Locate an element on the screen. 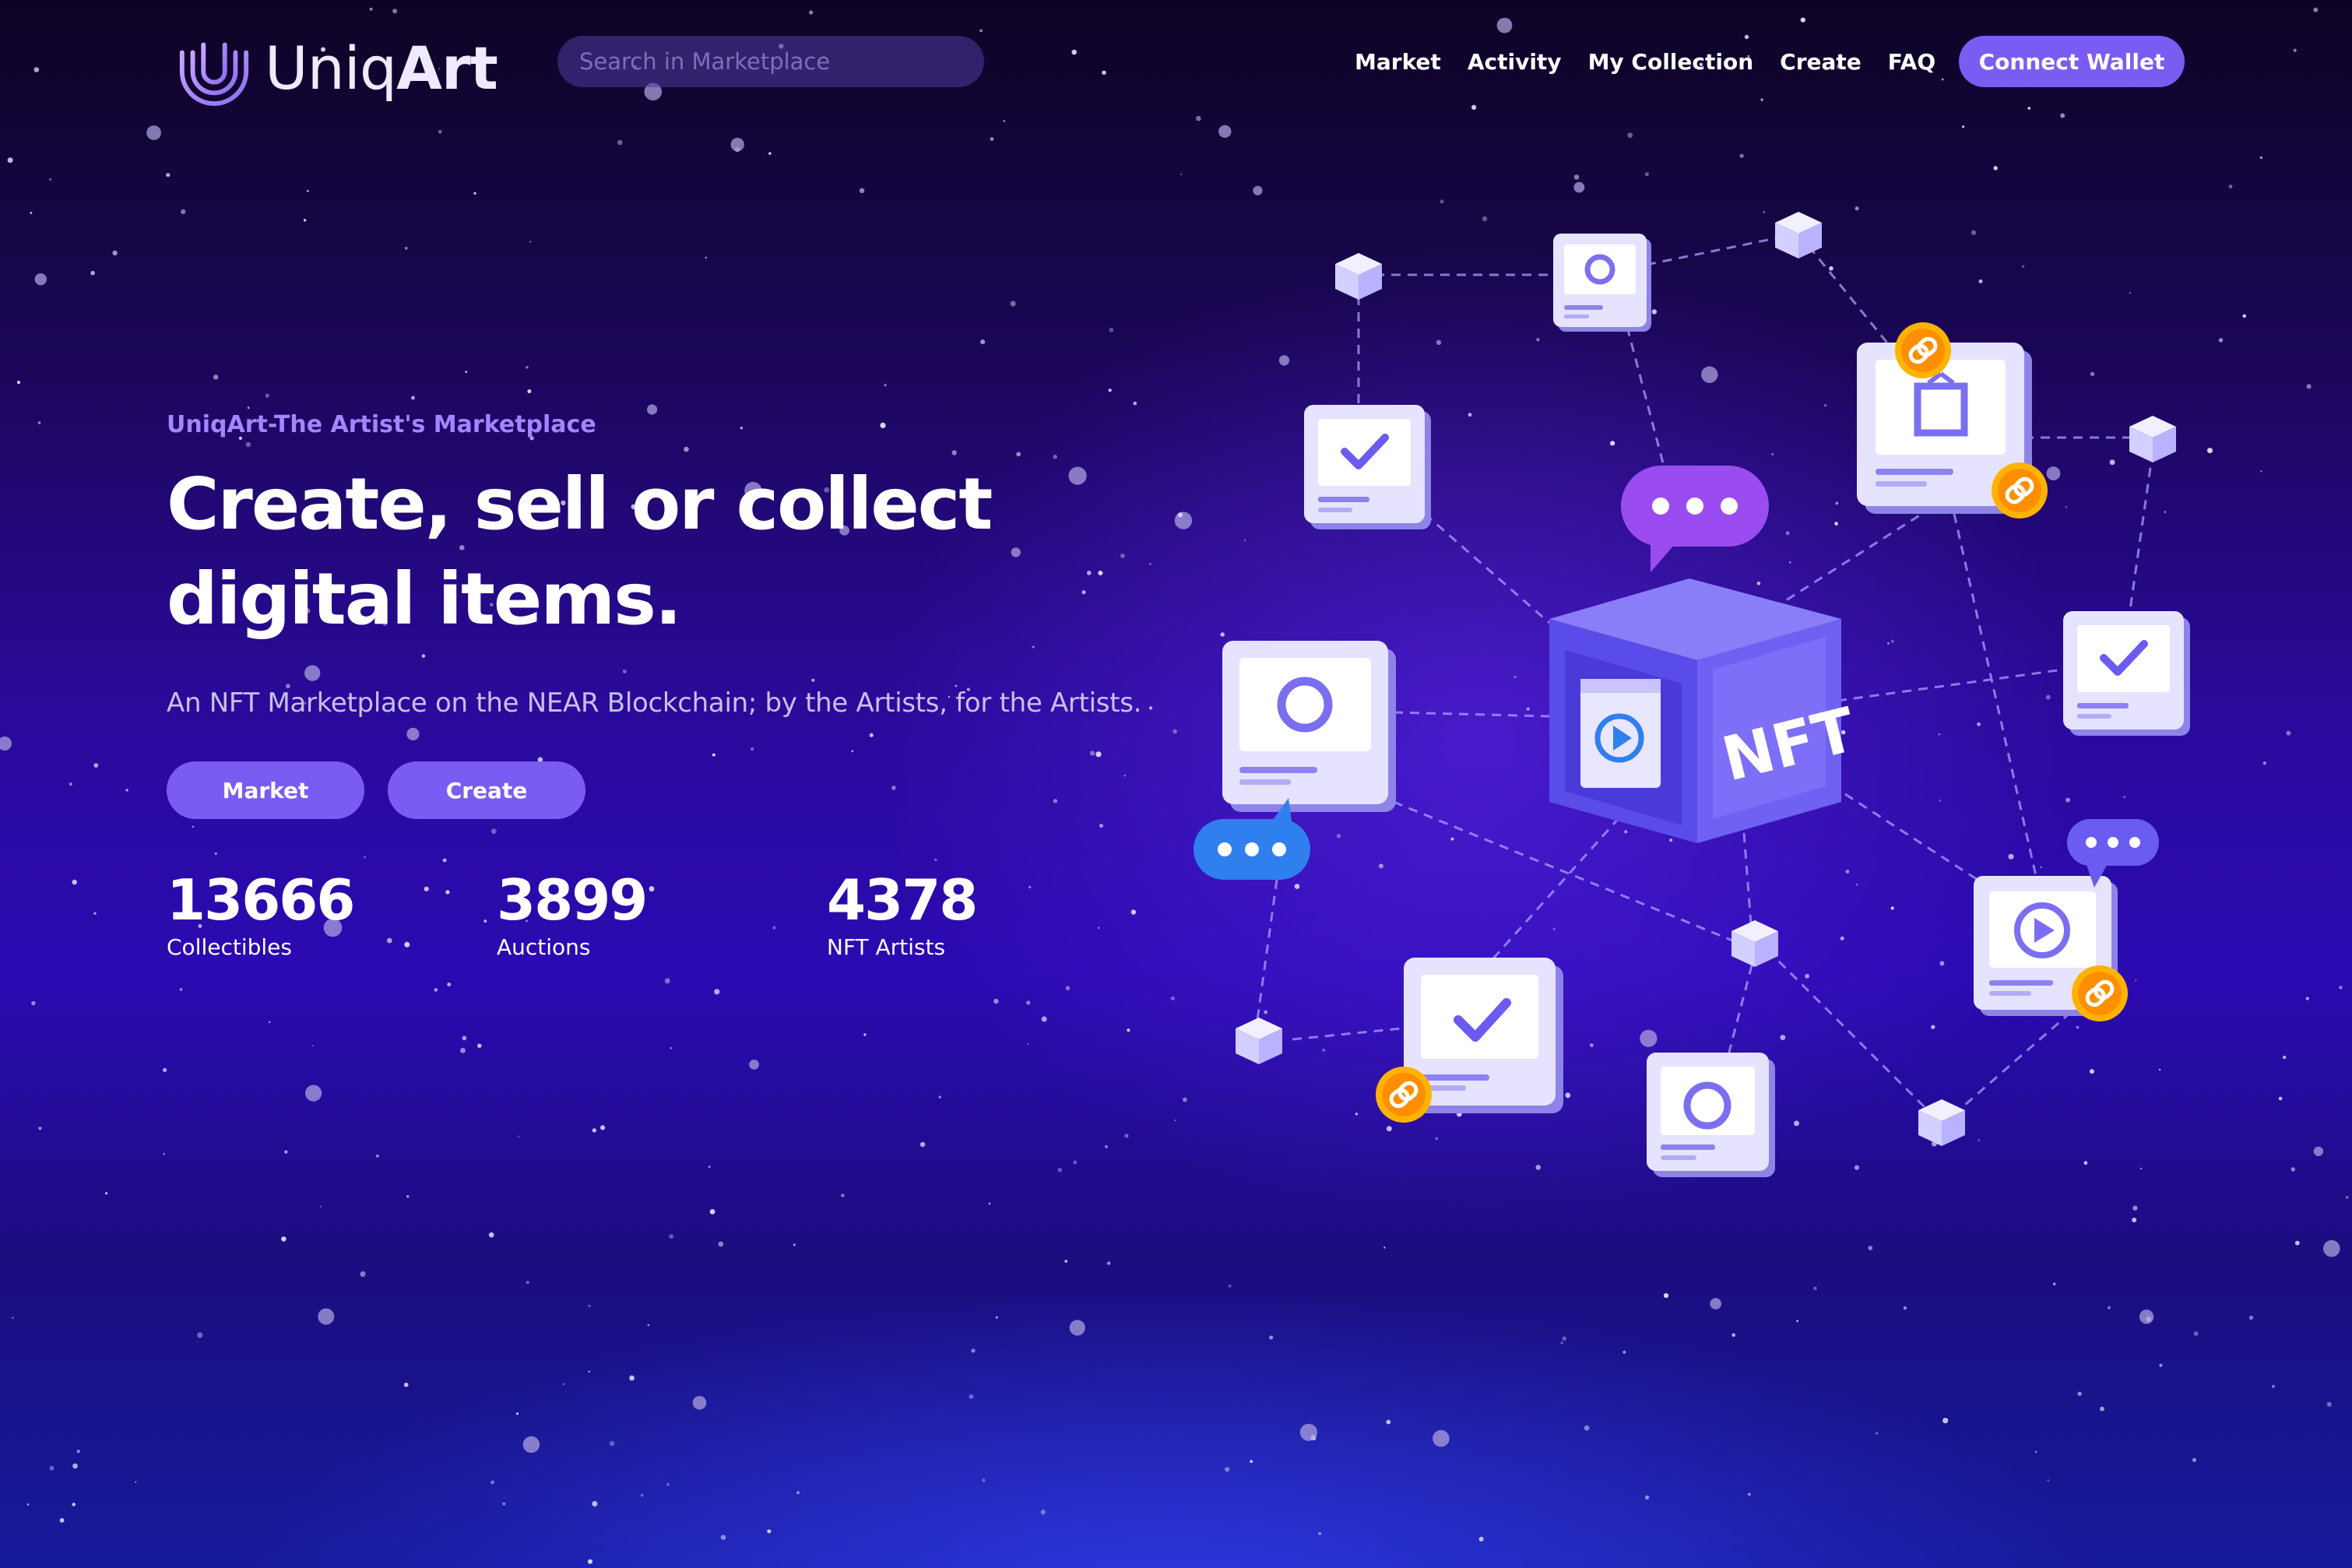 This screenshot has width=2352, height=1568. nav-my-collection: My Collection is located at coordinates (1671, 62).